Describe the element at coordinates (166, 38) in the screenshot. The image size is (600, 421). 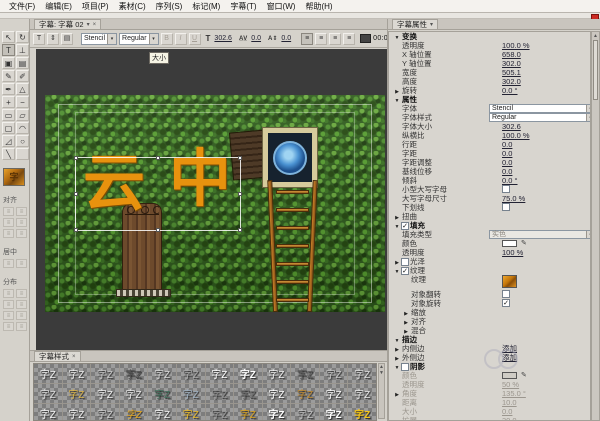
I see `bold-button: B` at that location.